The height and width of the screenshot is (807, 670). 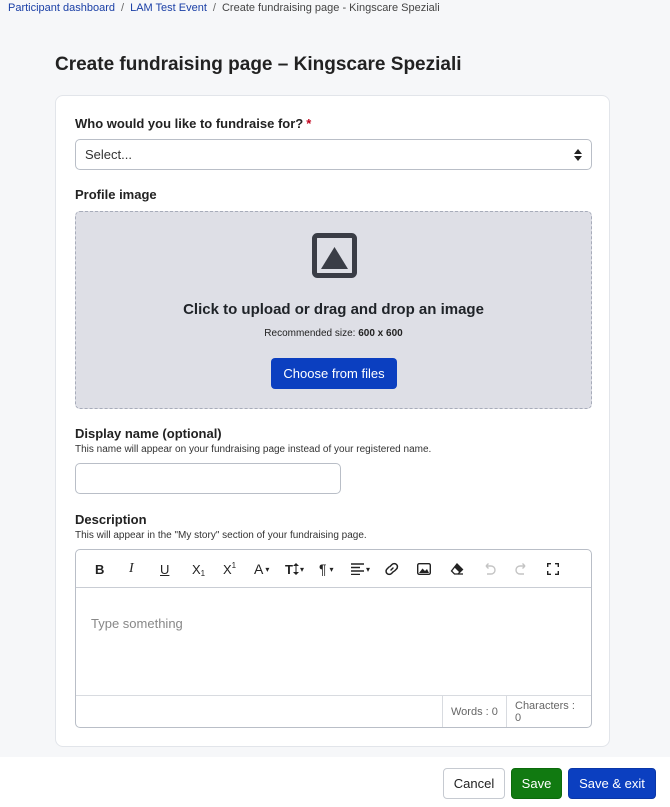 I want to click on breadcrumb-event: LAM Test Event, so click(x=168, y=8).